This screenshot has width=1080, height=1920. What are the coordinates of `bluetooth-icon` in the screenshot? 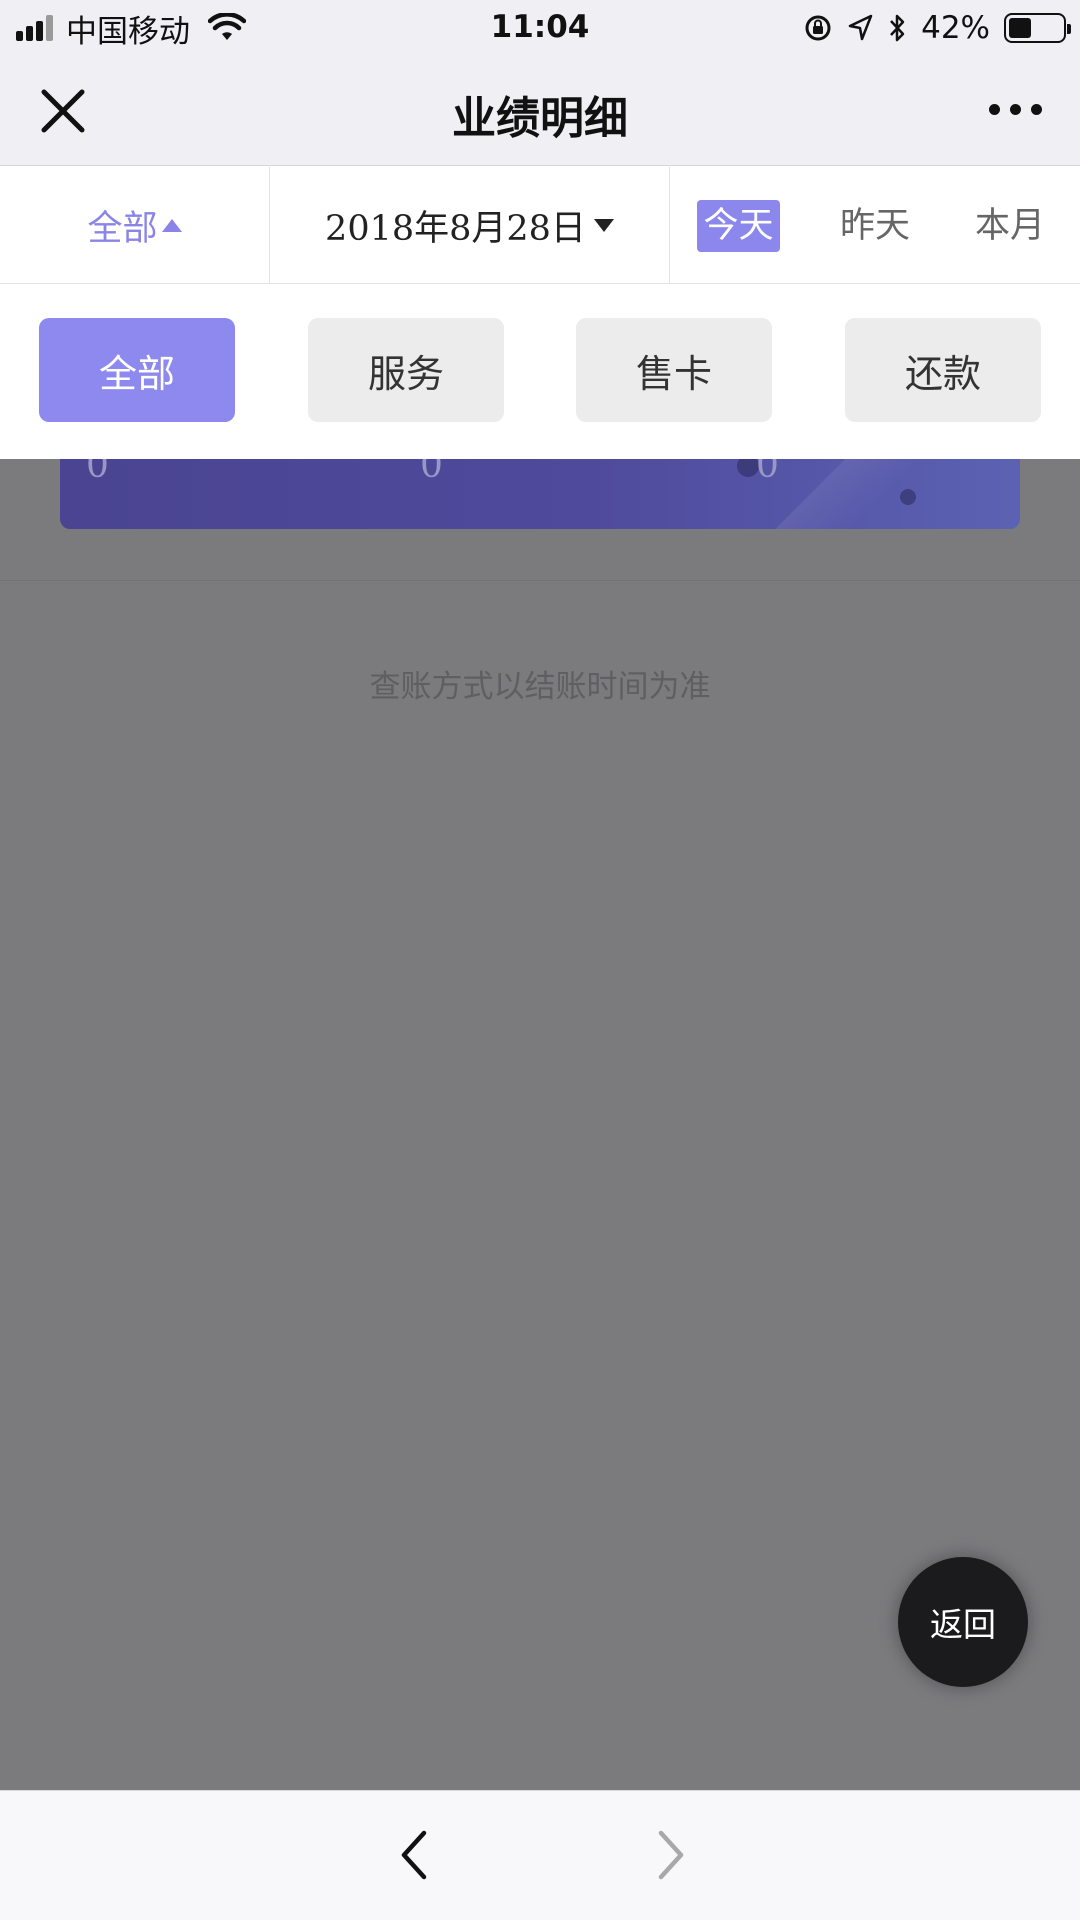 It's located at (897, 28).